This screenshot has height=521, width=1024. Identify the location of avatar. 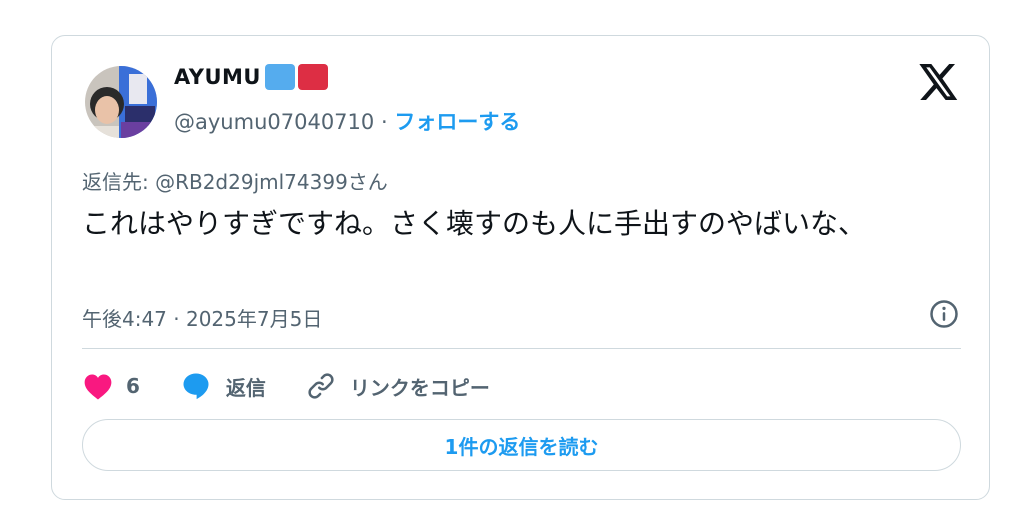
(121, 102).